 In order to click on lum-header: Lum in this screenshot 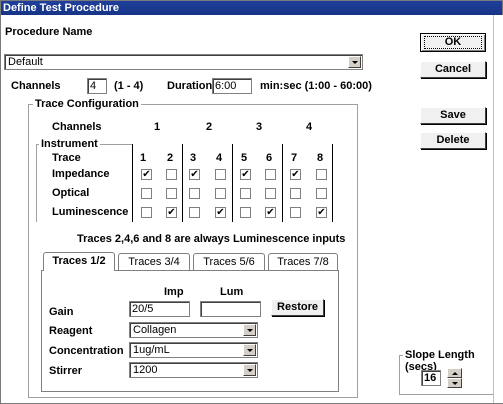, I will do `click(232, 292)`.